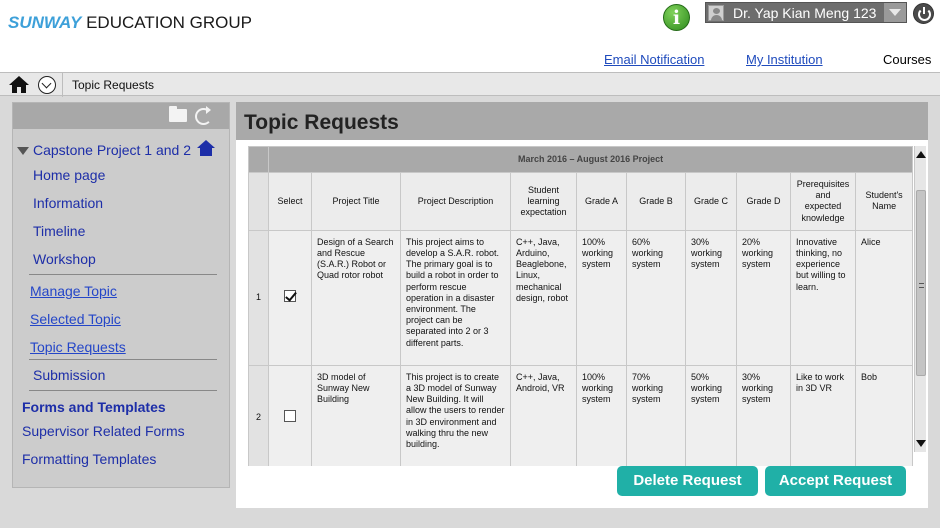 This screenshot has width=940, height=528. Describe the element at coordinates (178, 114) in the screenshot. I see `folder-icon` at that location.